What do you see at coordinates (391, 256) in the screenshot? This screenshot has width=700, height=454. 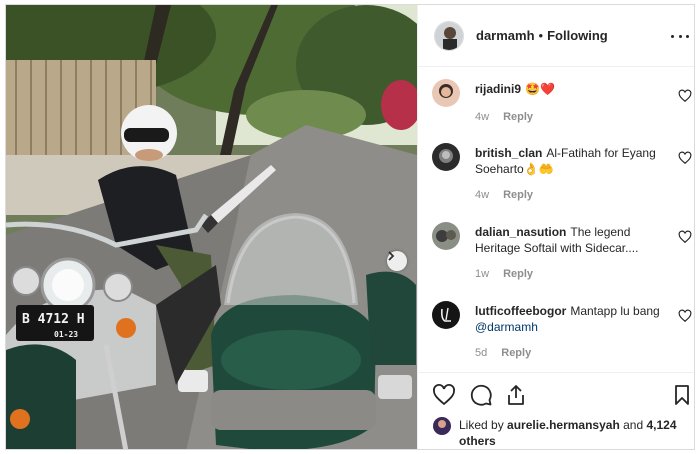 I see `chevron-right-icon` at bounding box center [391, 256].